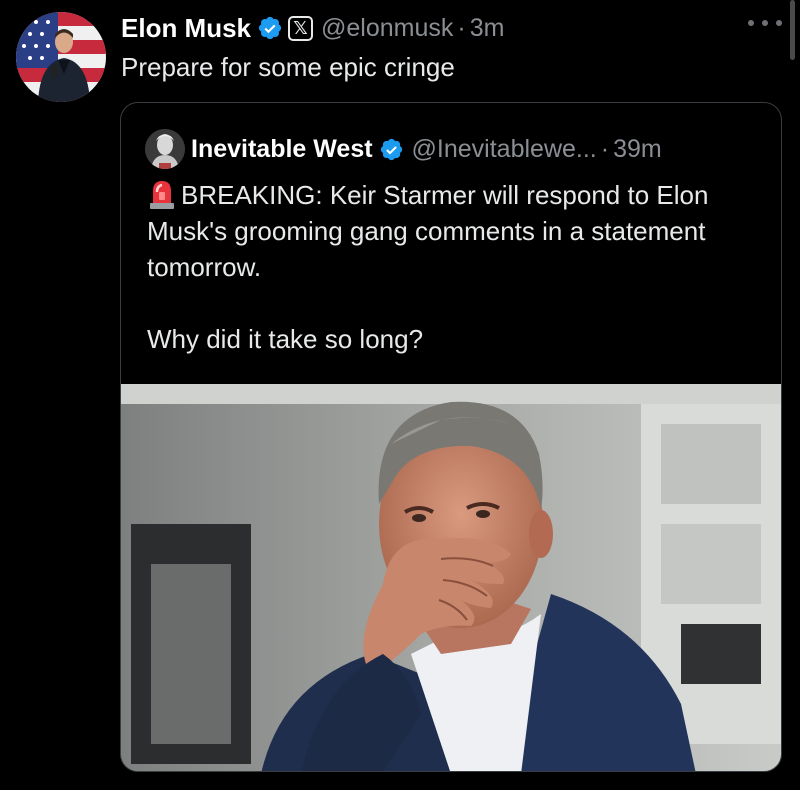  Describe the element at coordinates (387, 28) in the screenshot. I see `author-handle: @elonmusk` at that location.